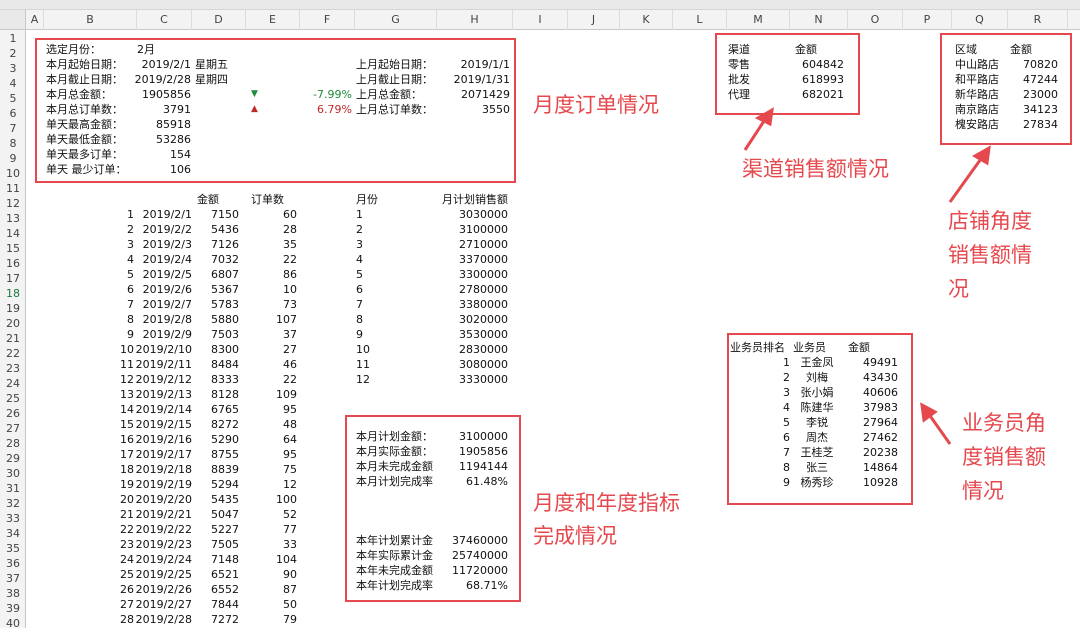 Image resolution: width=1080 pixels, height=628 pixels. What do you see at coordinates (13, 143) in the screenshot?
I see `row-header: 8` at bounding box center [13, 143].